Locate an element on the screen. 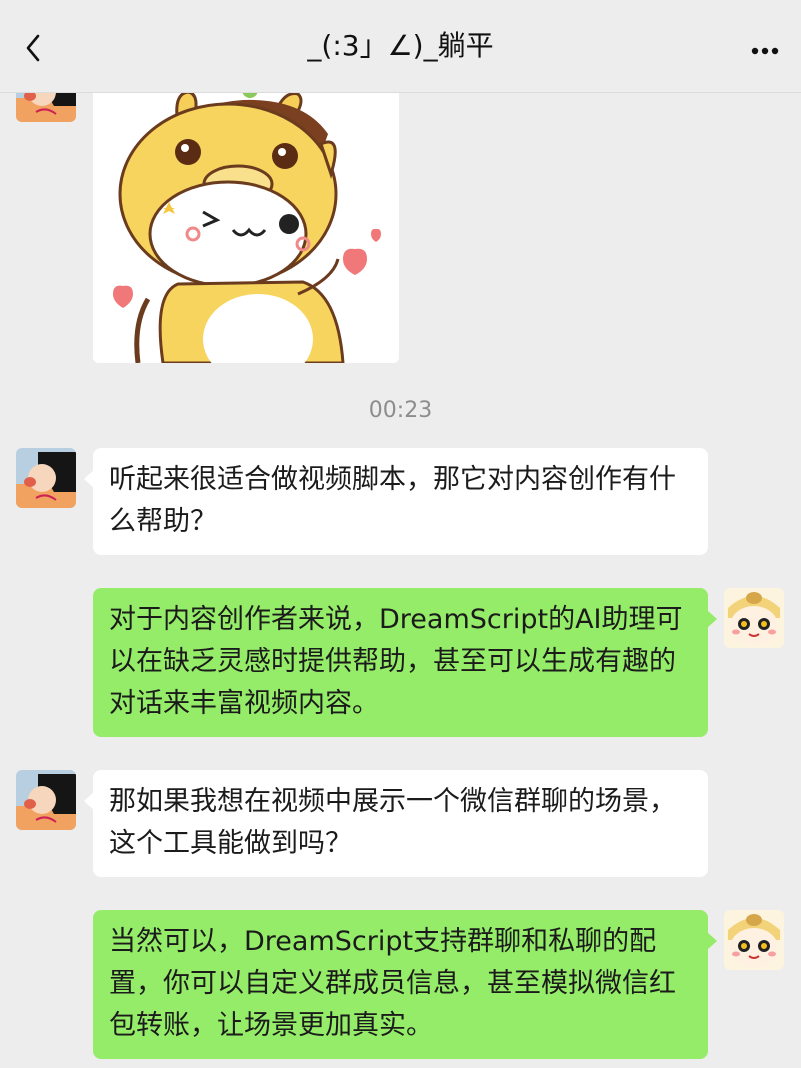  more-button is located at coordinates (765, 48).